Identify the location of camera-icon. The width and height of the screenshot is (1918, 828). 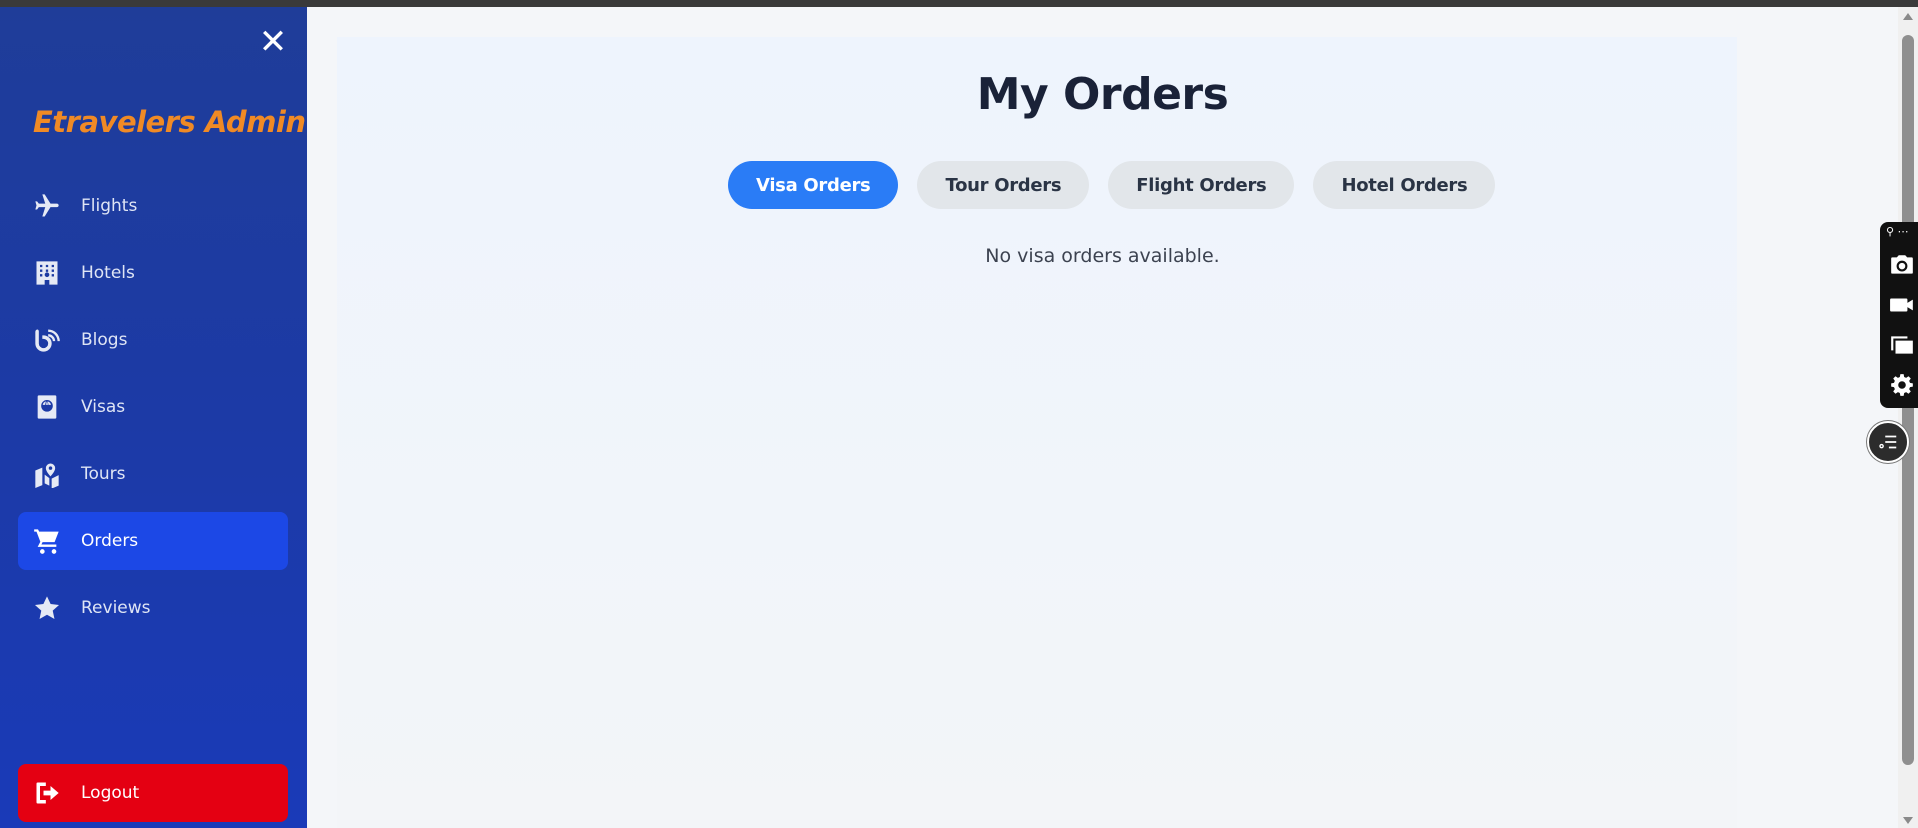
(1902, 265).